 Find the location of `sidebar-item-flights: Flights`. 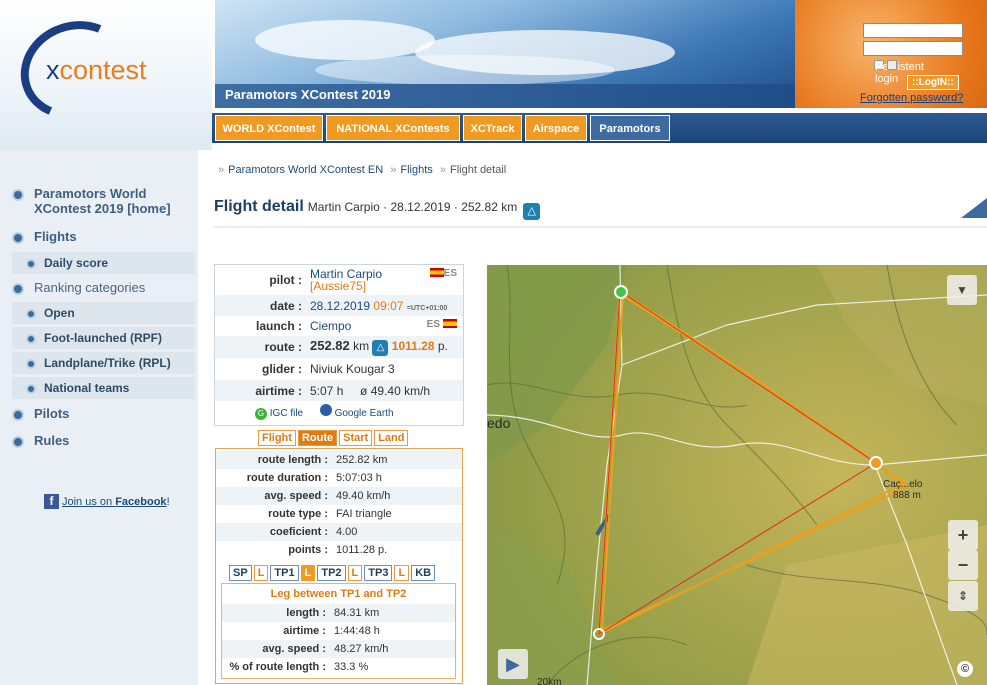

sidebar-item-flights: Flights is located at coordinates (44, 236).